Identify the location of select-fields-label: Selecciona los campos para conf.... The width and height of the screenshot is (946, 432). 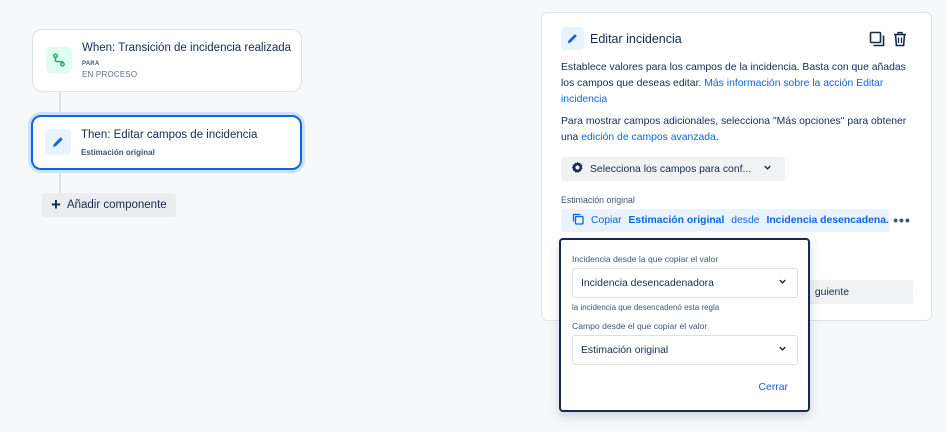
(671, 169).